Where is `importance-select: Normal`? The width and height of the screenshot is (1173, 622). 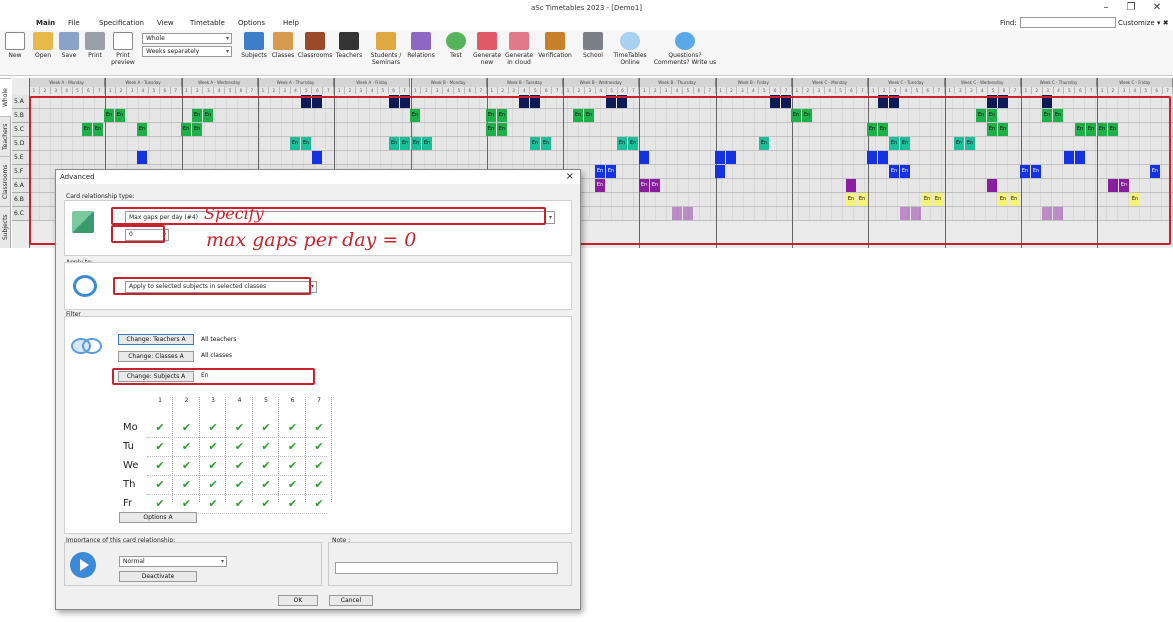
importance-select: Normal is located at coordinates (173, 561).